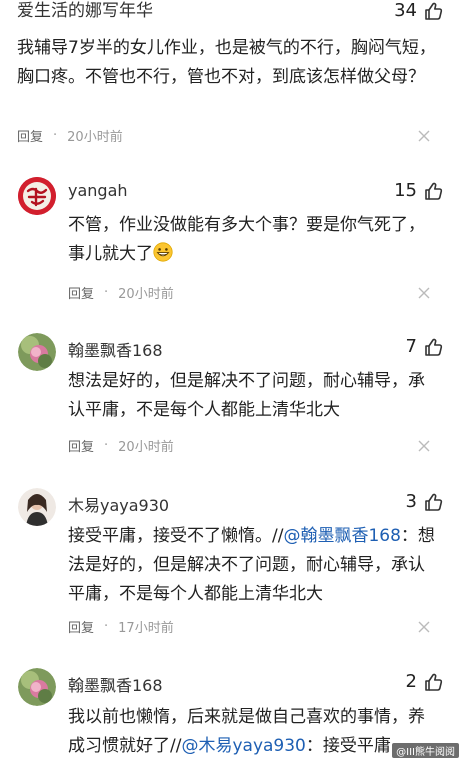  I want to click on comment-text: 不管，作业没做能有多大个事？要是你气死了，事儿就大了, so click(253, 240).